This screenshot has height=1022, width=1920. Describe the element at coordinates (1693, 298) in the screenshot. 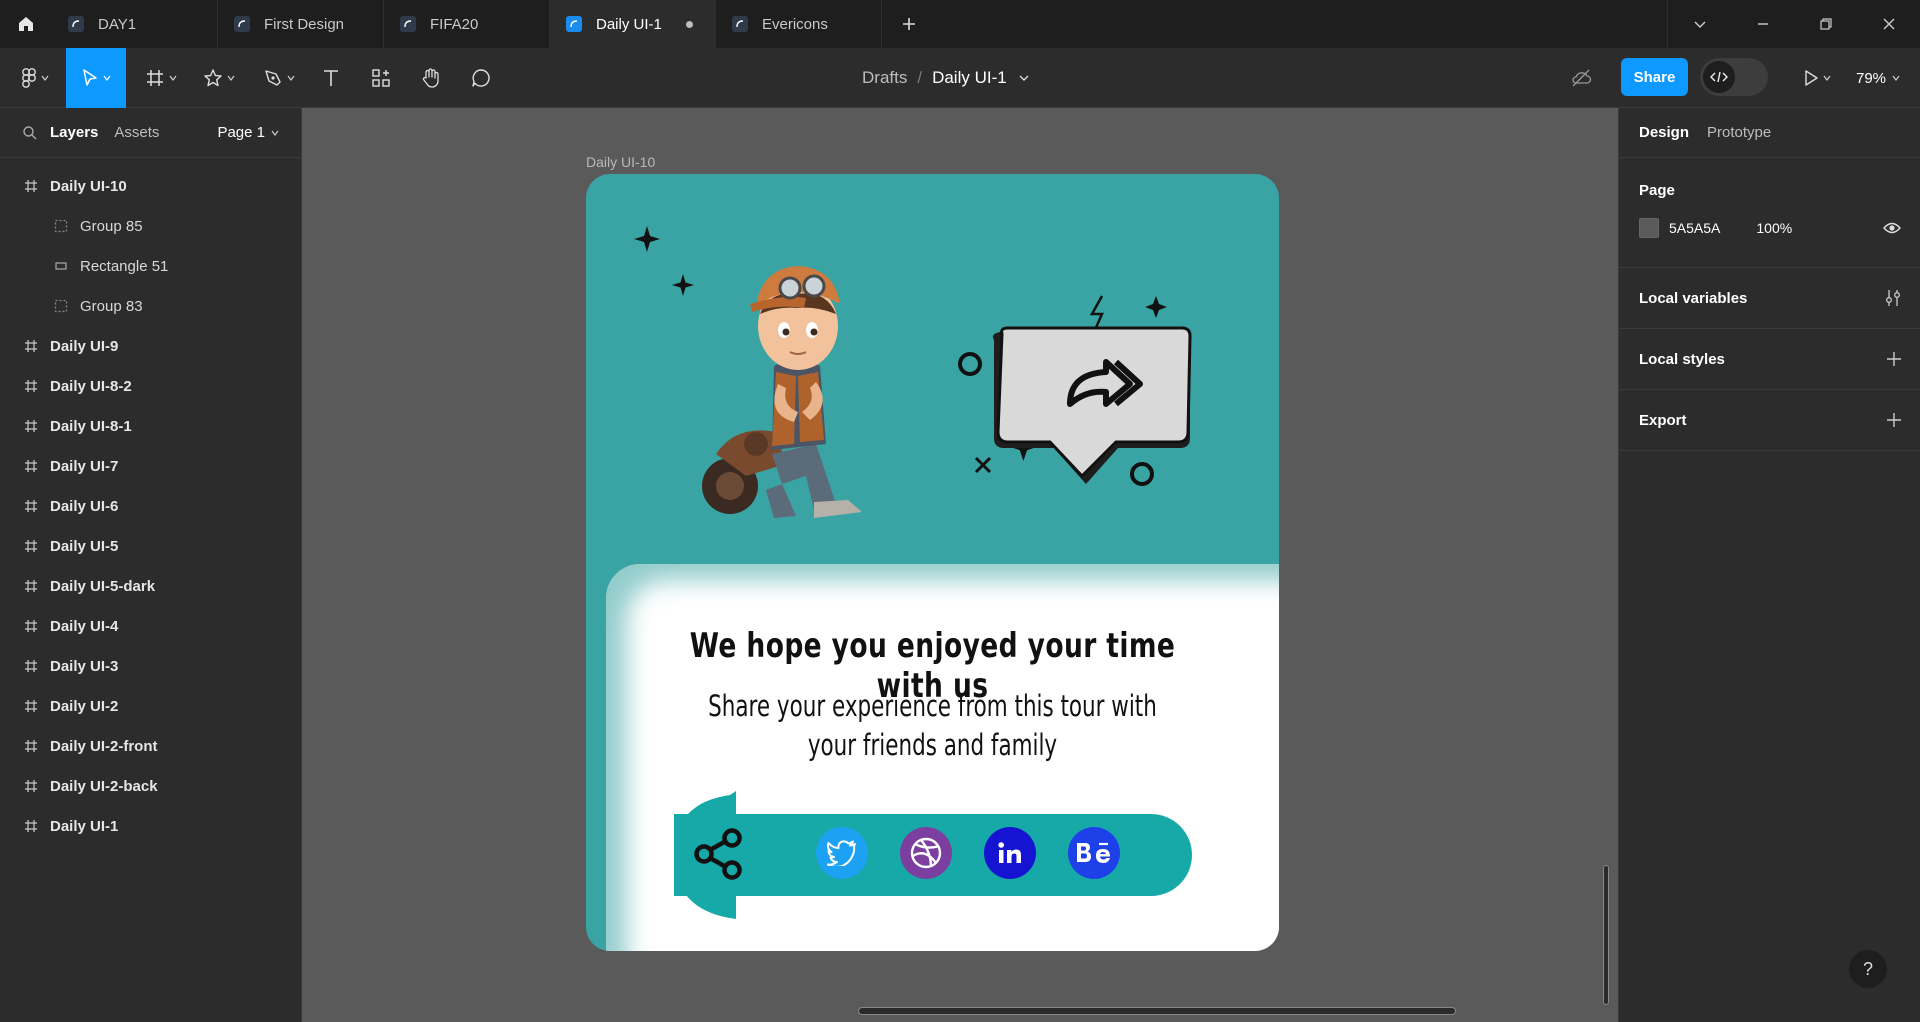

I see `local-variables-label: Local variables` at that location.